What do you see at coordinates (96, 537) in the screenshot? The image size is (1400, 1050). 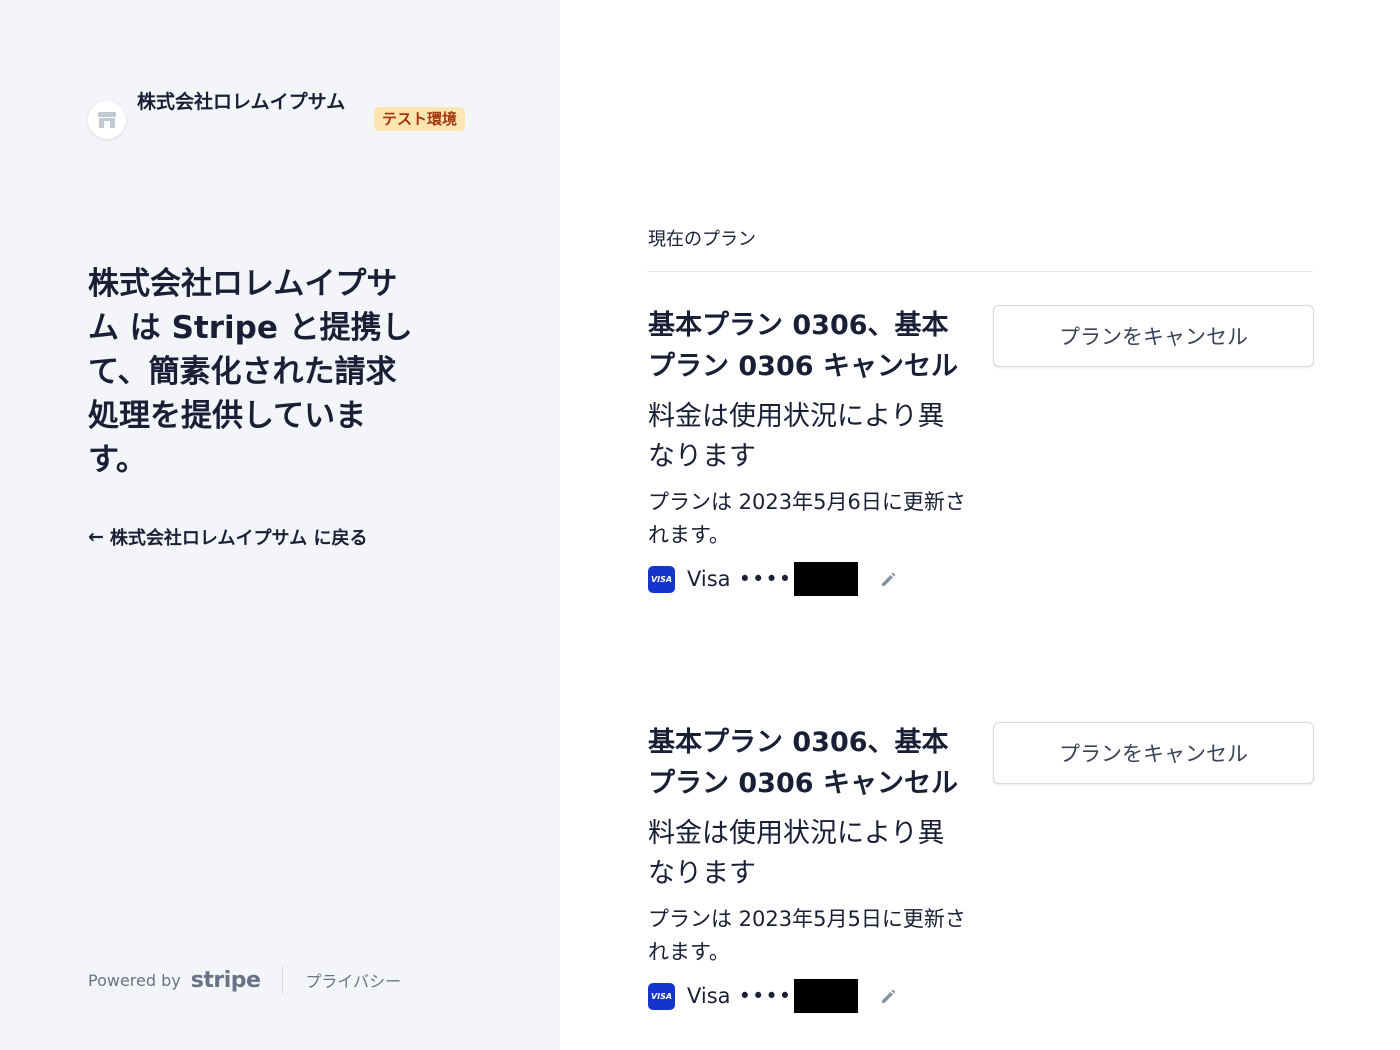 I see `arrow-left-icon: ←` at bounding box center [96, 537].